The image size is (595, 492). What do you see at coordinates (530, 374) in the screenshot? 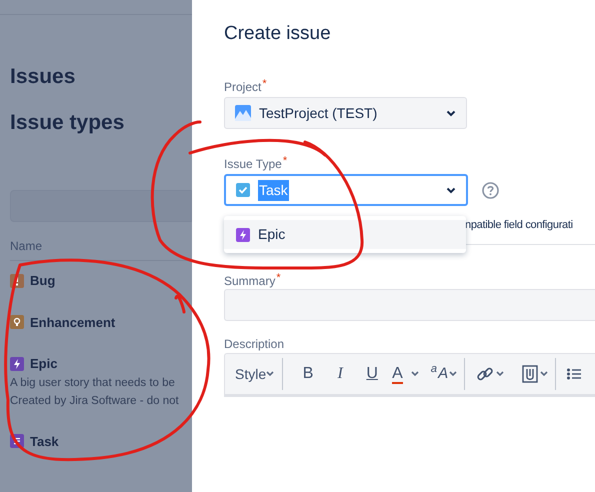
I see `attachment-icon` at bounding box center [530, 374].